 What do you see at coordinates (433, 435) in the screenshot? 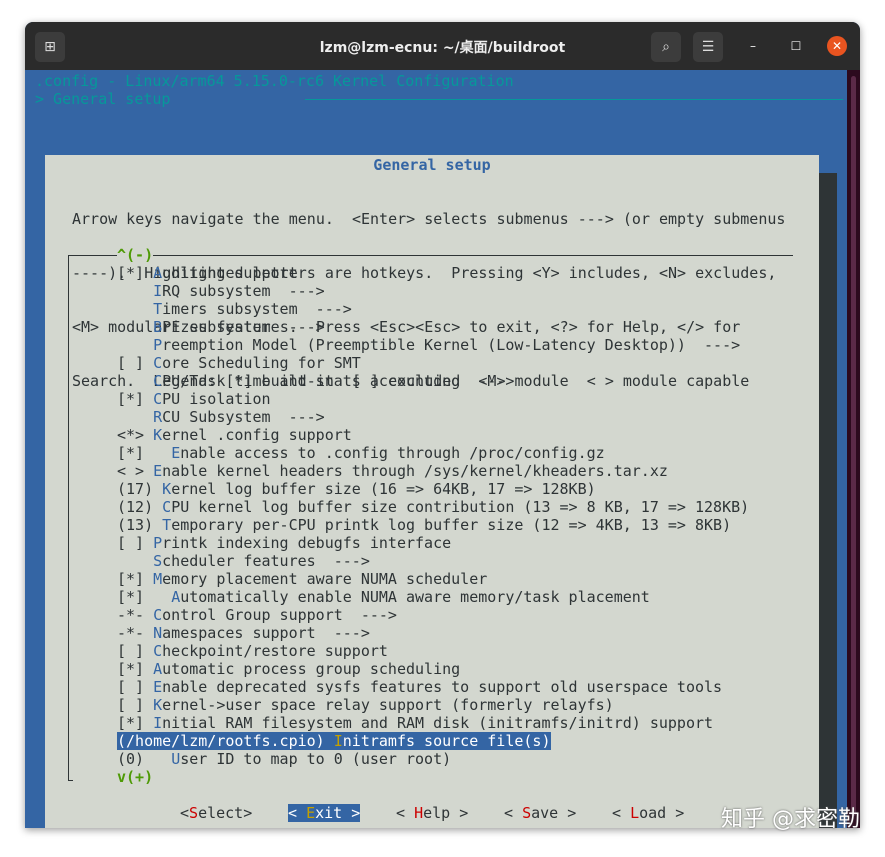
I see `menu-item: <*> Kernel .config support` at bounding box center [433, 435].